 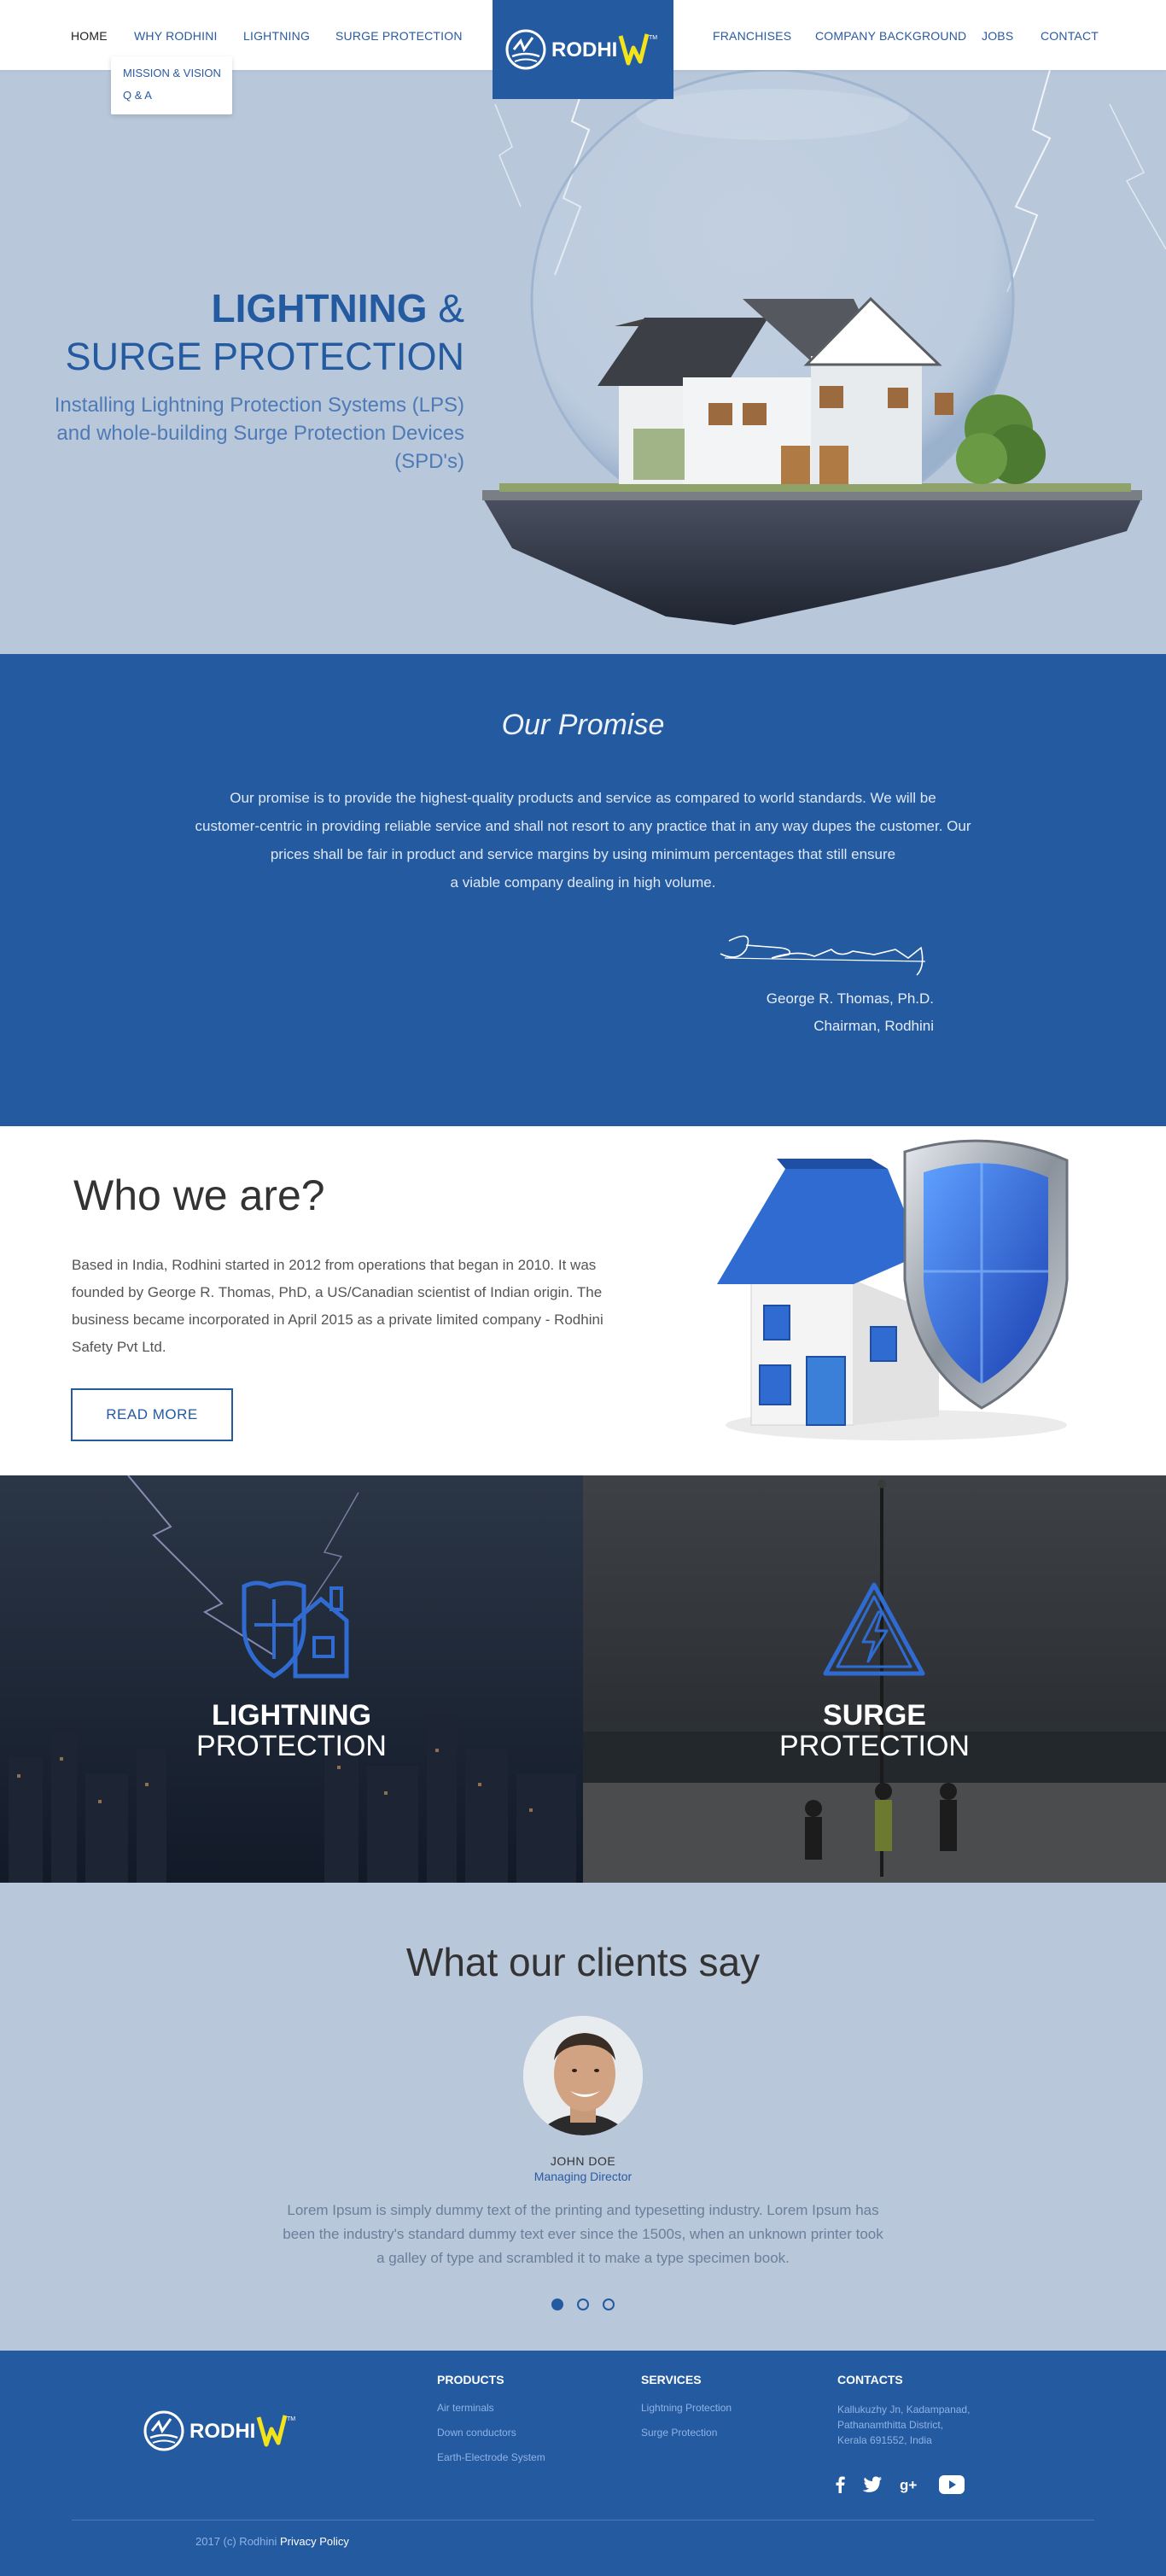 I want to click on testimonials-heading: What our clients say, so click(x=583, y=1962).